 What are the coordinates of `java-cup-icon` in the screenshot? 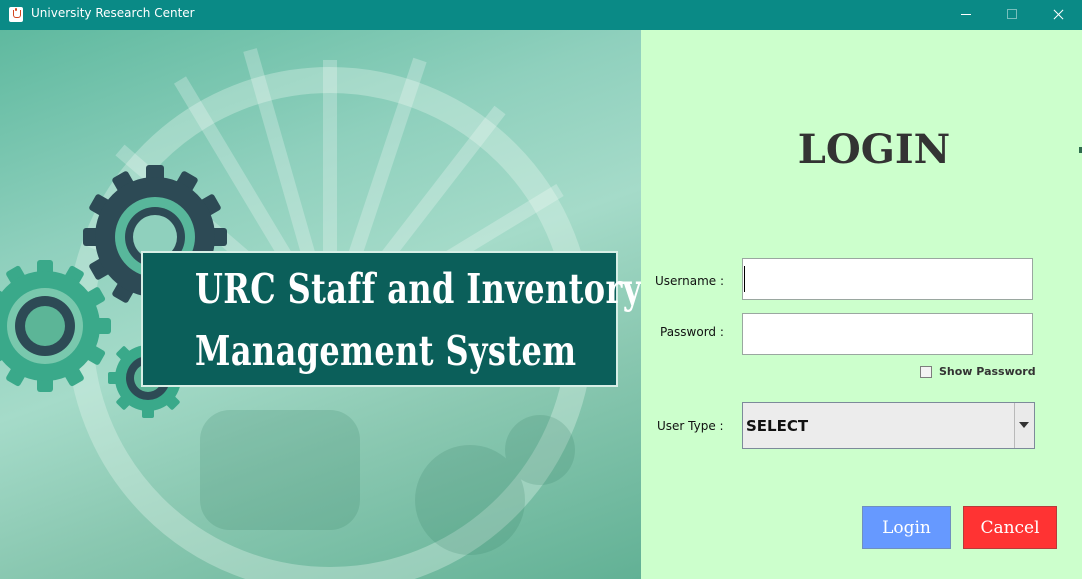 It's located at (16, 14).